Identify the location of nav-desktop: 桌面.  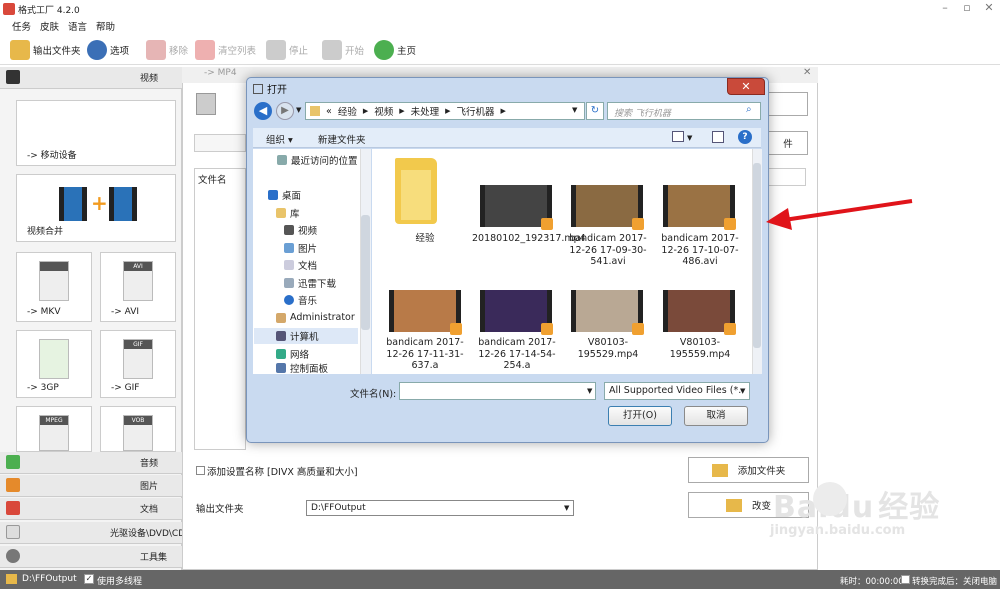
(284, 195).